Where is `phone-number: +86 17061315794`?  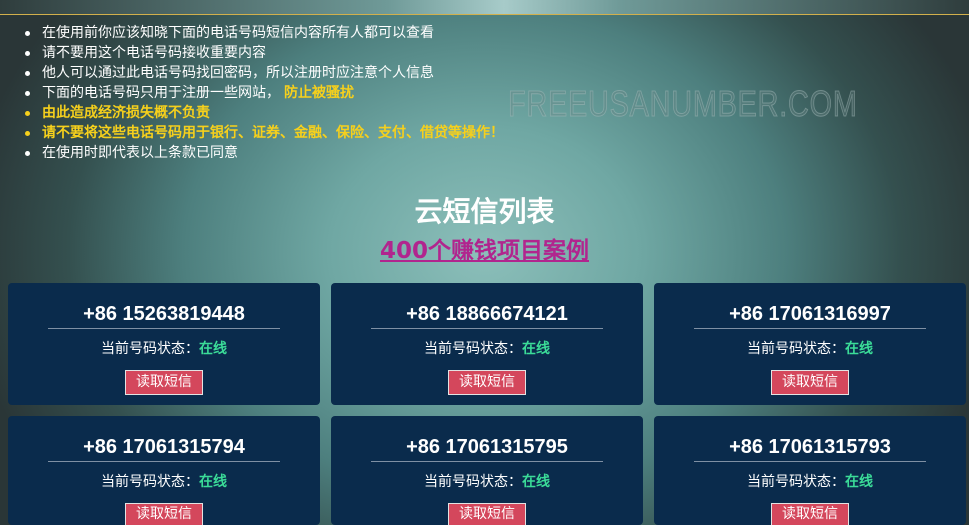 phone-number: +86 17061315794 is located at coordinates (164, 447).